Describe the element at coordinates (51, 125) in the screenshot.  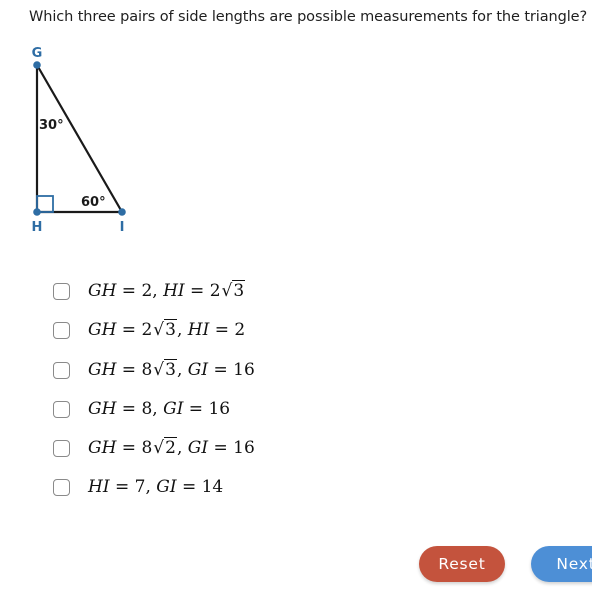
I see `angle-g-label: 30°` at that location.